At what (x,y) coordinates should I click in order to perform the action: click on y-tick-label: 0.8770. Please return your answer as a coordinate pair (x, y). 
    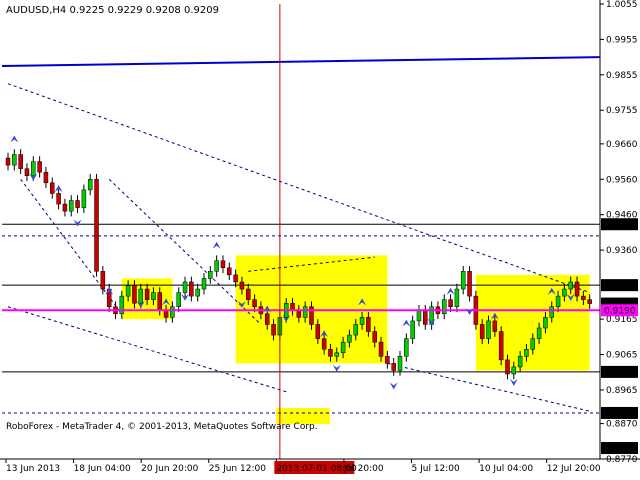
    Looking at the image, I should click on (622, 460).